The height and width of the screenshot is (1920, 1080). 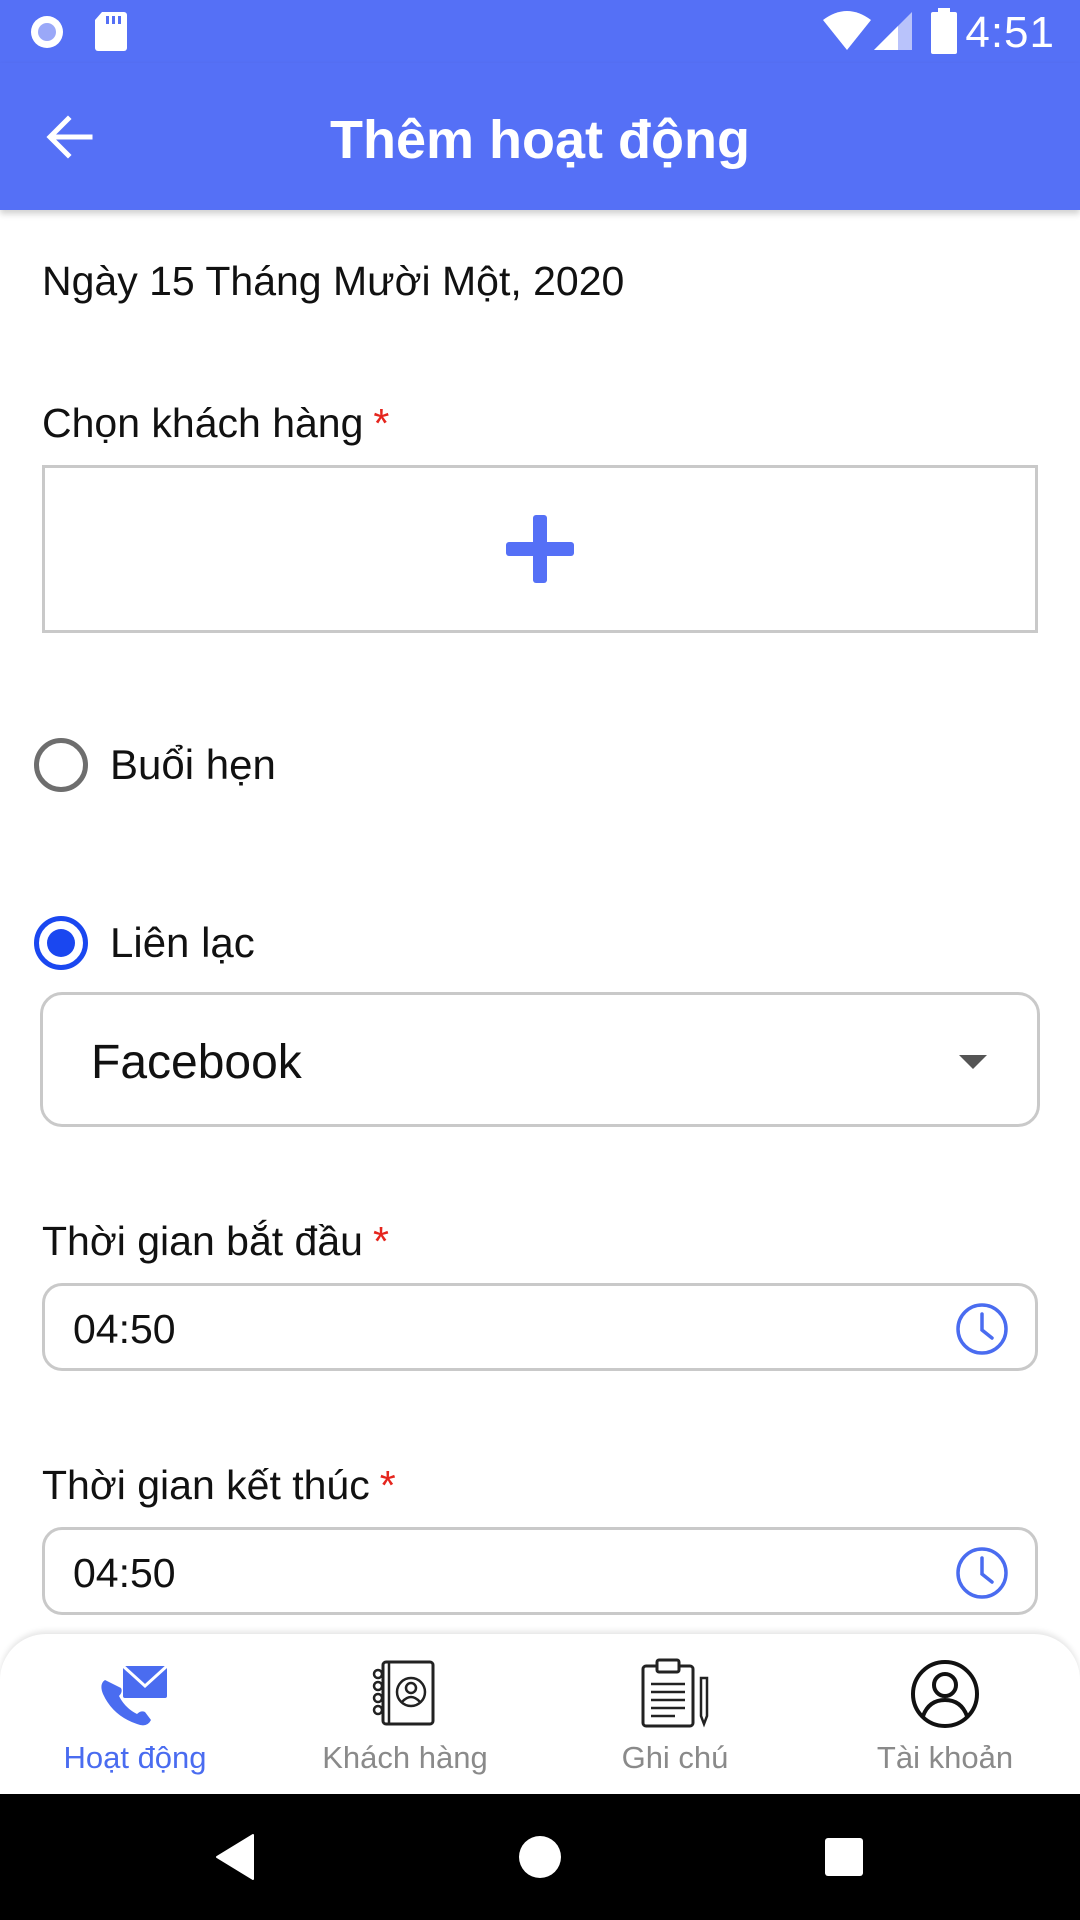 I want to click on status-bar: 4:51, so click(x=540, y=31).